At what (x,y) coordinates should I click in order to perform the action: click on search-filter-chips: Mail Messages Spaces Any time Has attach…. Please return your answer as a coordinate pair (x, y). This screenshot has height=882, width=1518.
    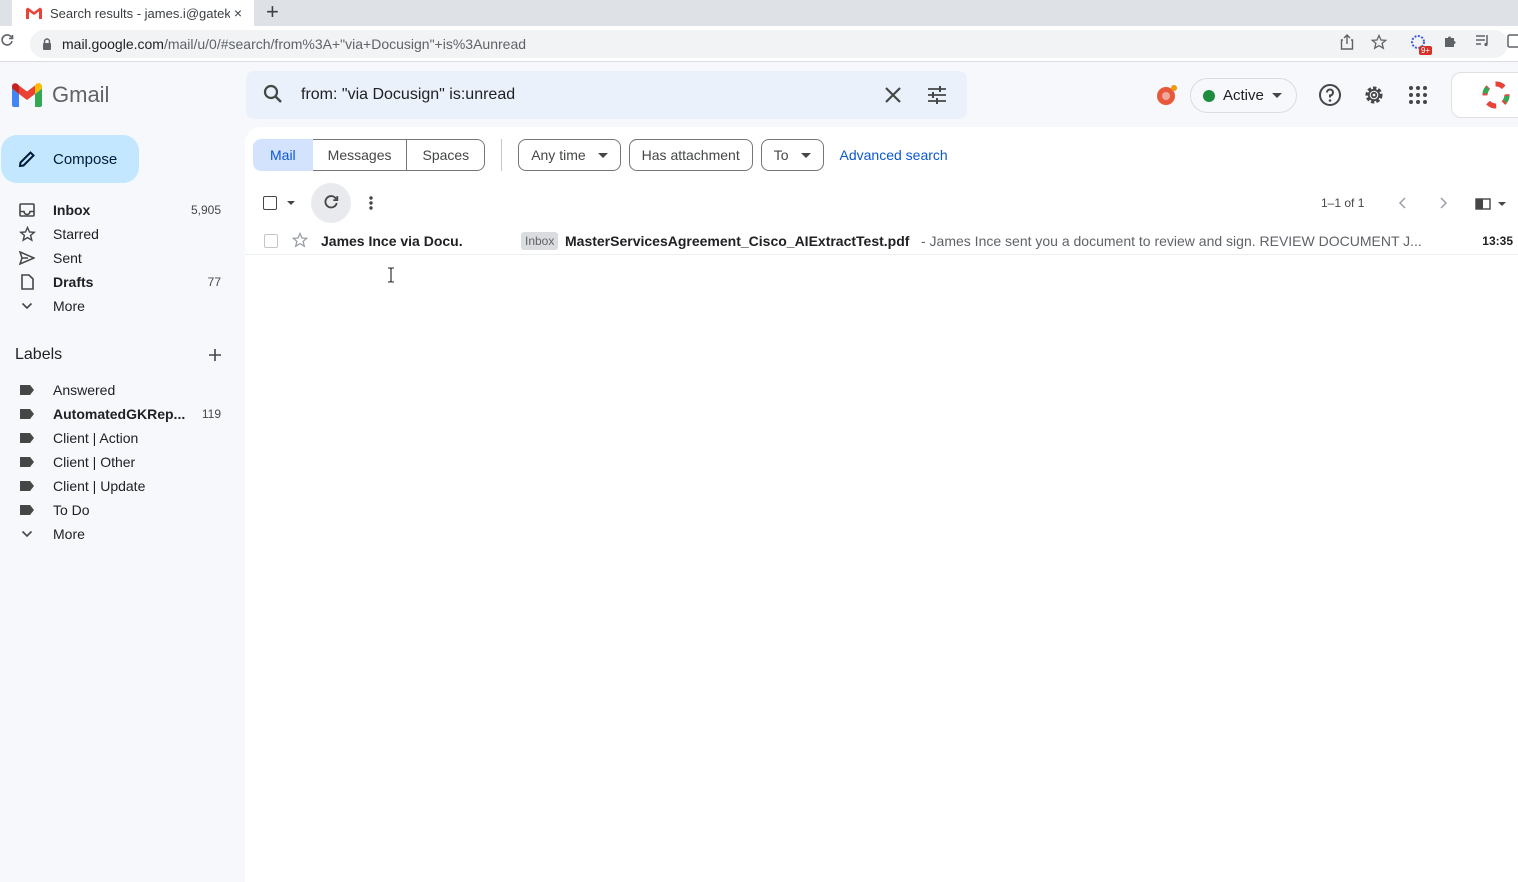
    Looking at the image, I should click on (600, 155).